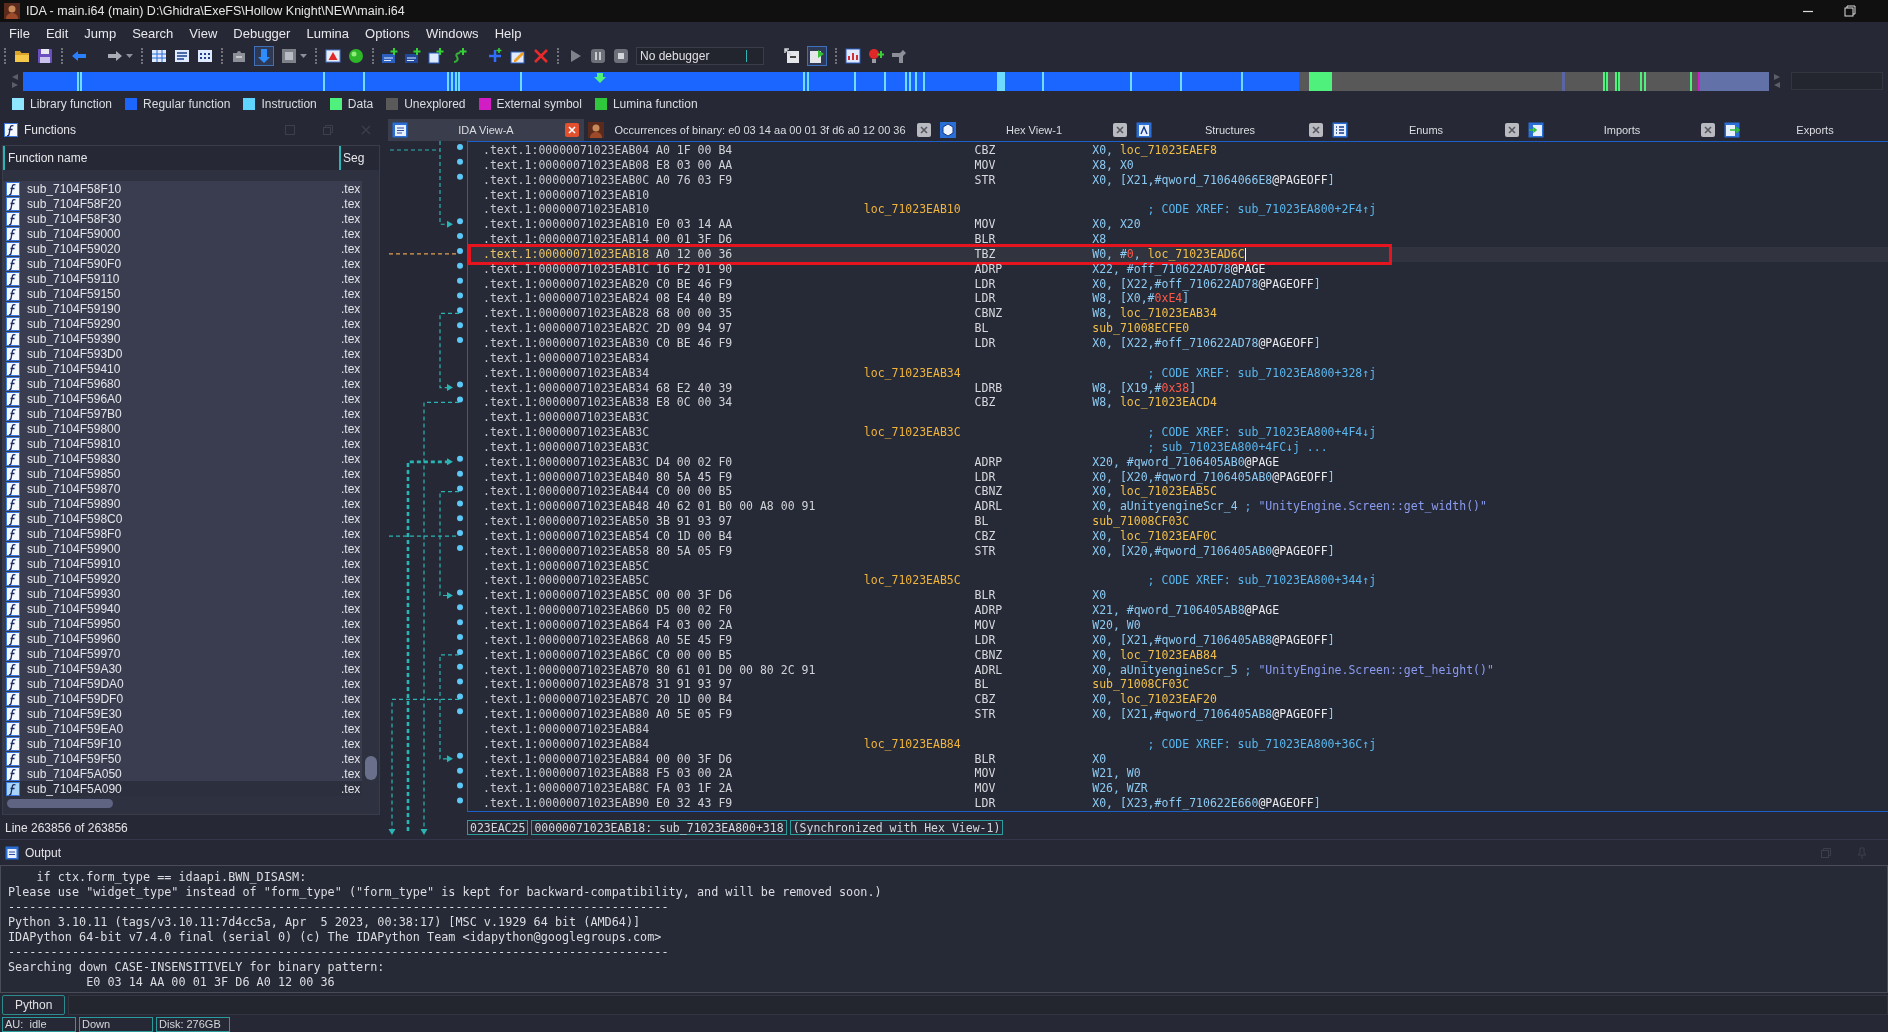  I want to click on function-row: sub_7104F58F20 .tex, so click(182, 203).